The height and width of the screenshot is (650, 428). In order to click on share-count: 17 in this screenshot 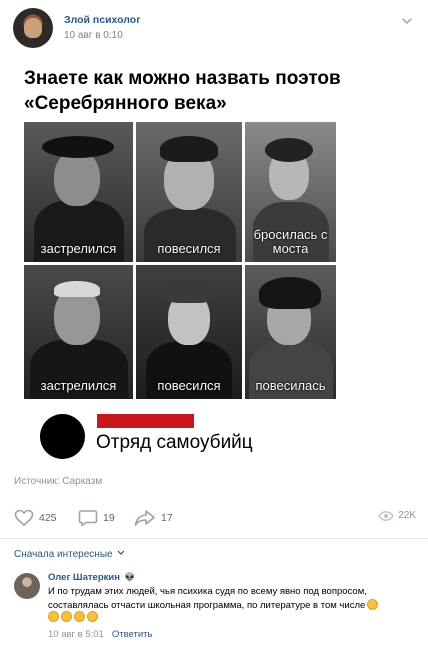, I will do `click(167, 518)`.